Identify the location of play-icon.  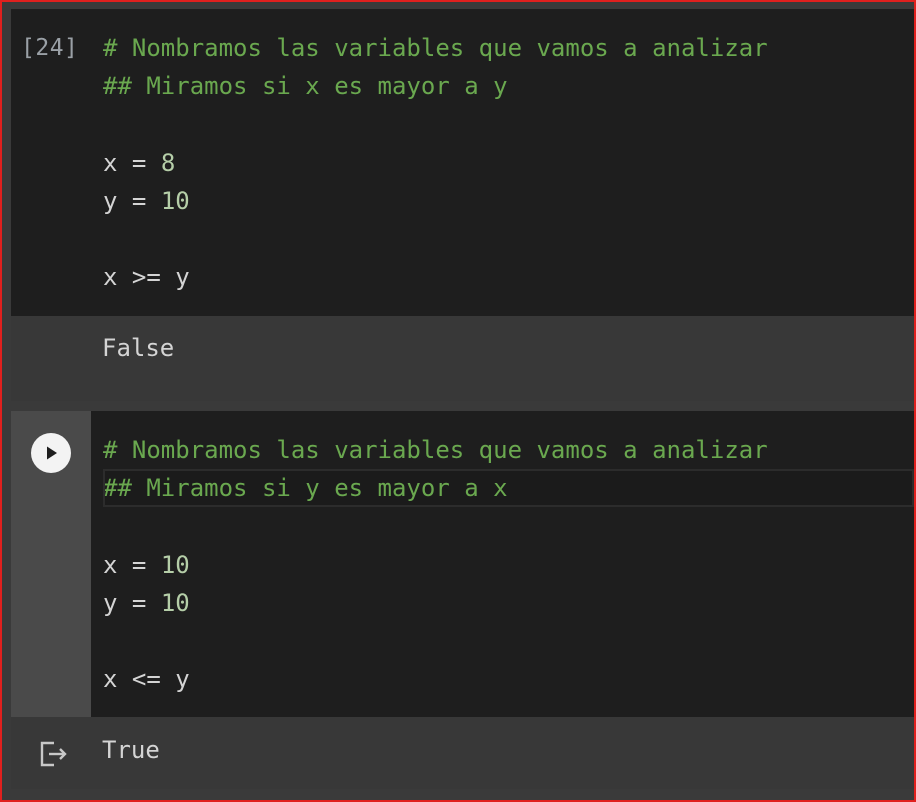
(52, 453).